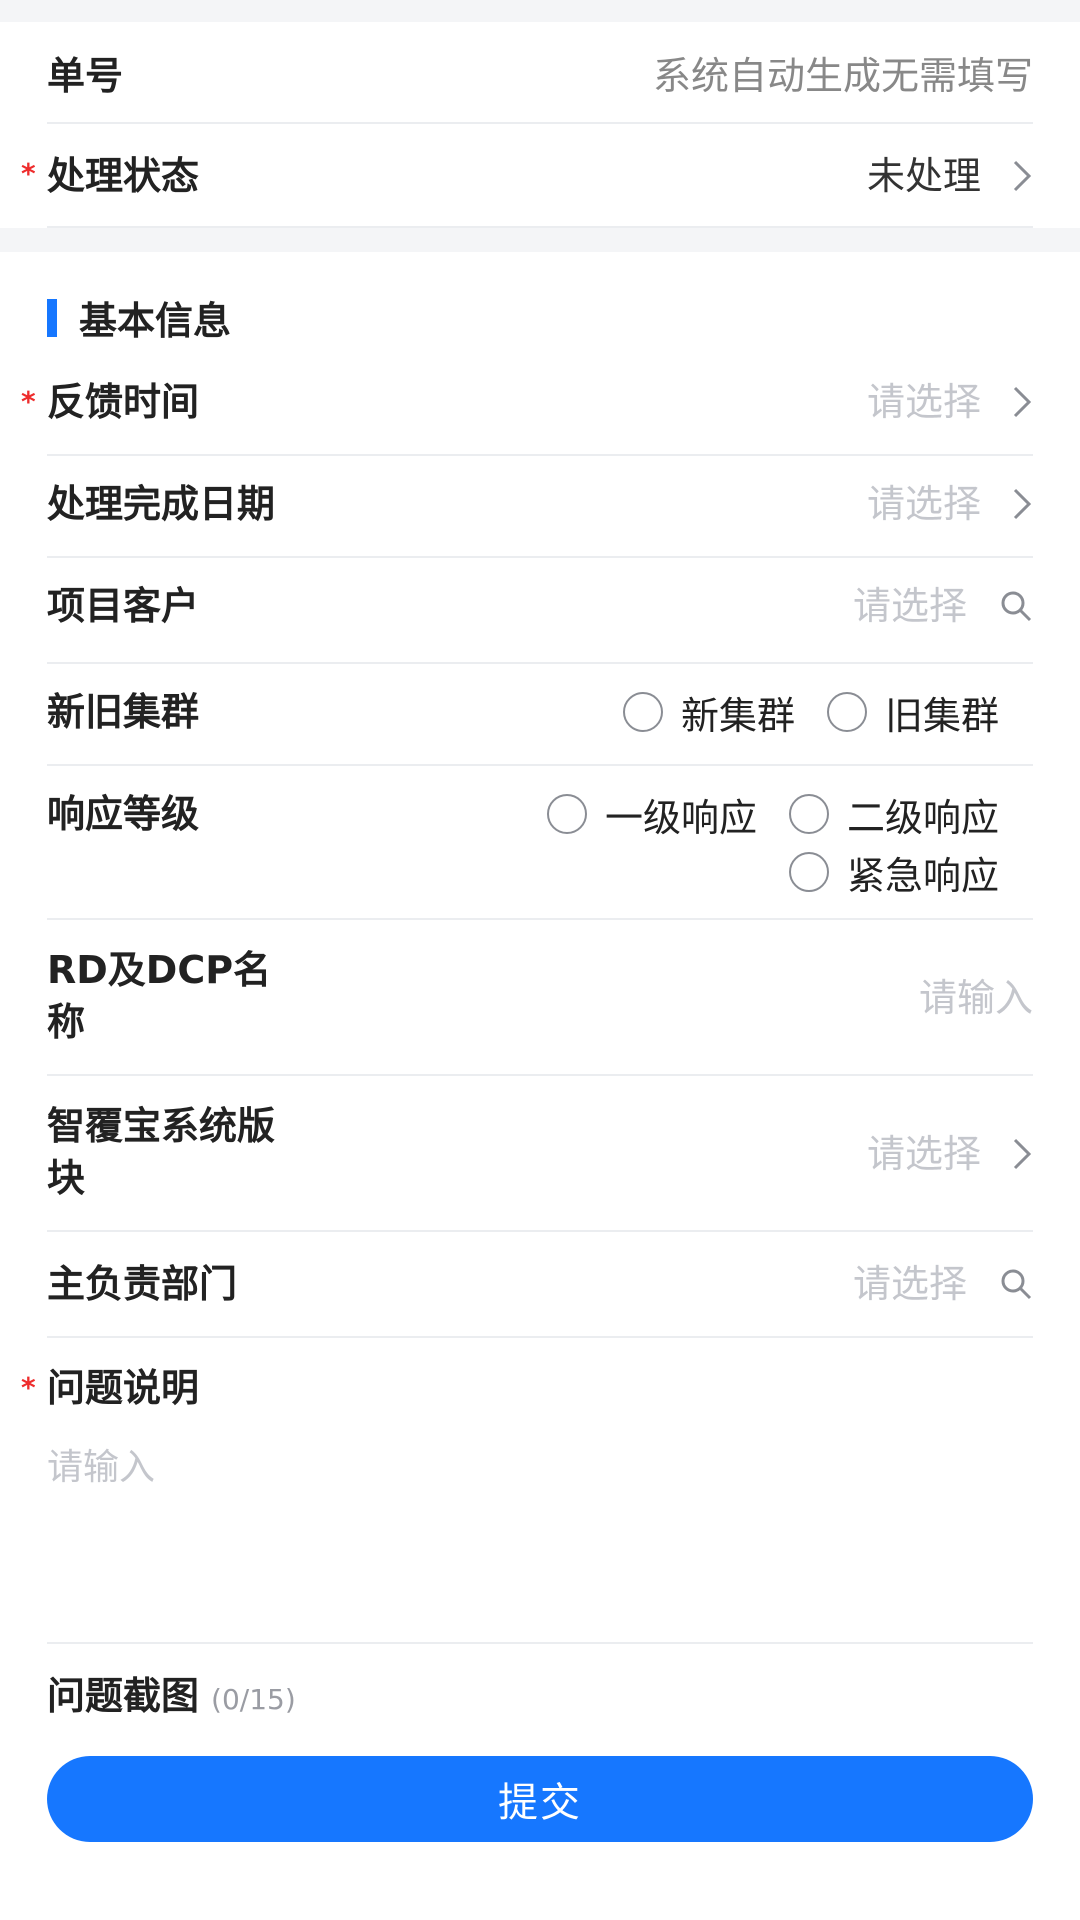 This screenshot has width=1080, height=1920. I want to click on system-module-picker: 请选择, so click(950, 1154).